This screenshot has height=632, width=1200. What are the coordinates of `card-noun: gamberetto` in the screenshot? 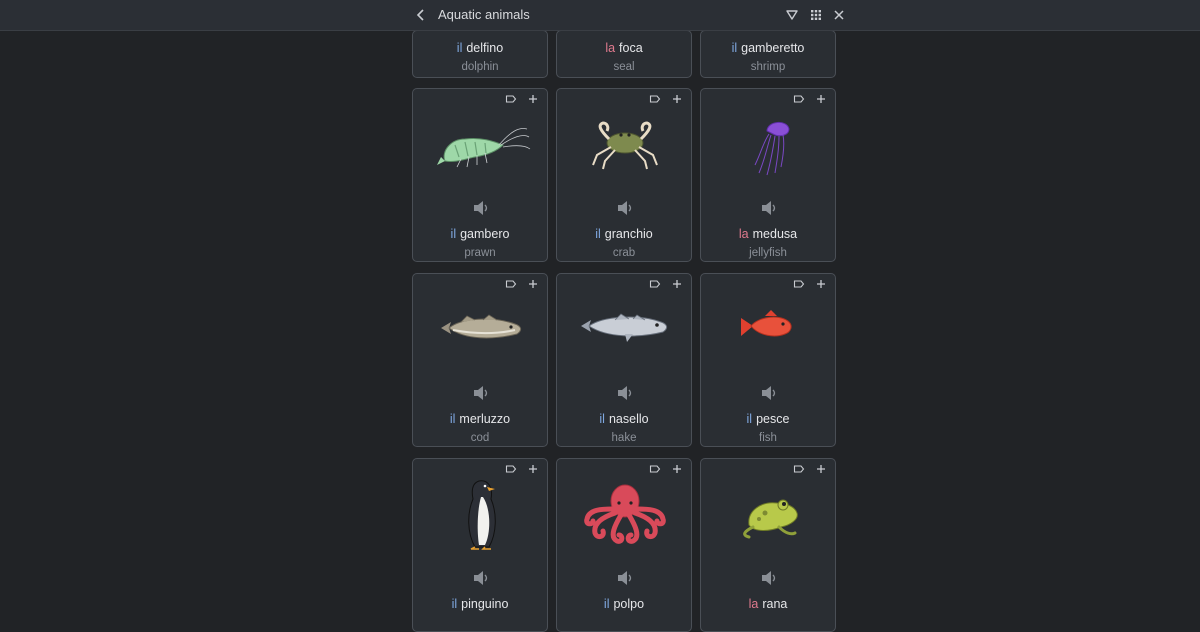 It's located at (773, 48).